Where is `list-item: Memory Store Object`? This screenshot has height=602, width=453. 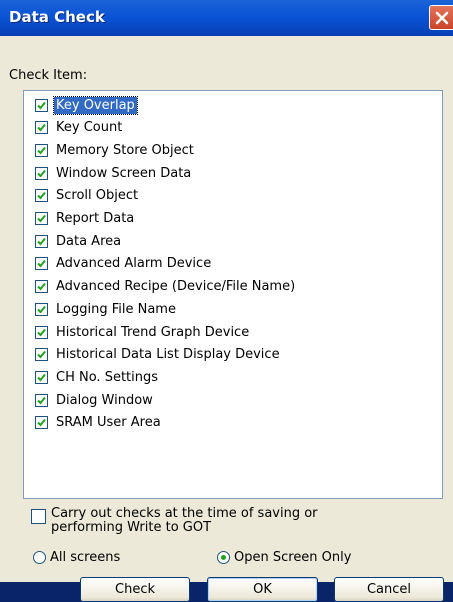
list-item: Memory Store Object is located at coordinates (115, 150).